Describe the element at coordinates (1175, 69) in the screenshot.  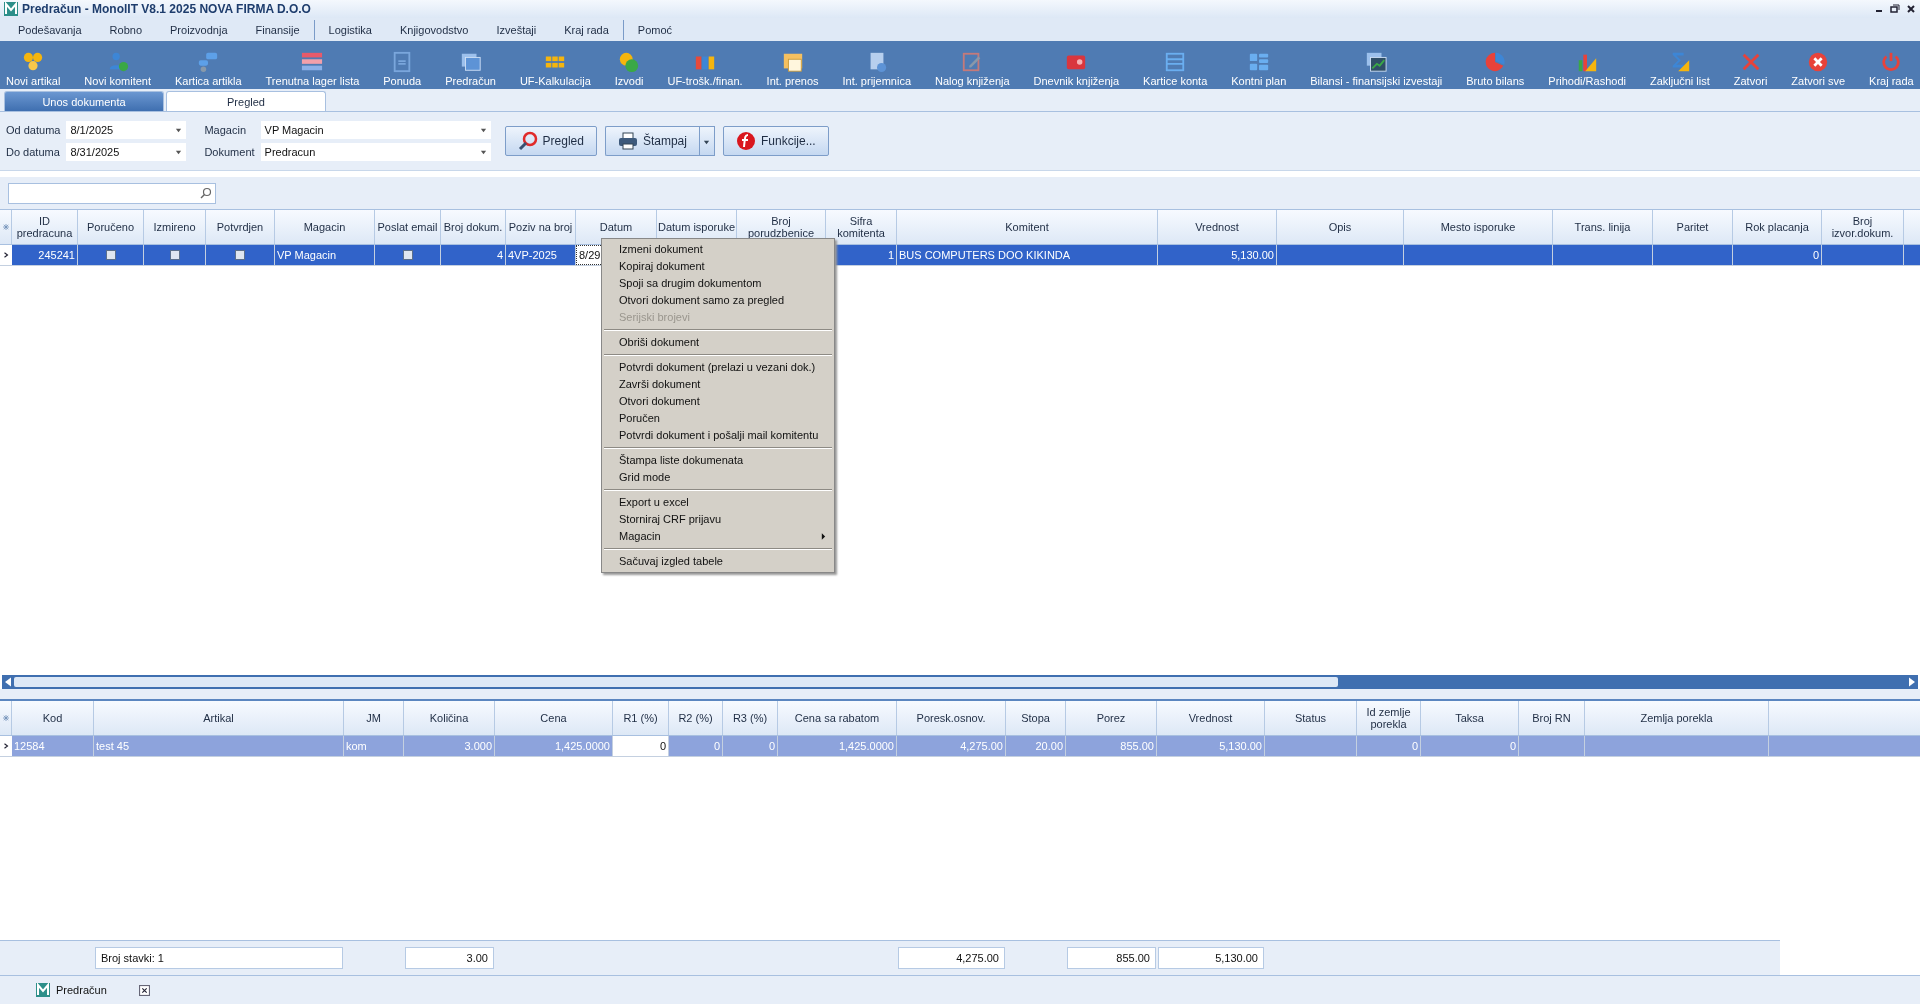
I see `toolbar-button: Kartice konta` at that location.